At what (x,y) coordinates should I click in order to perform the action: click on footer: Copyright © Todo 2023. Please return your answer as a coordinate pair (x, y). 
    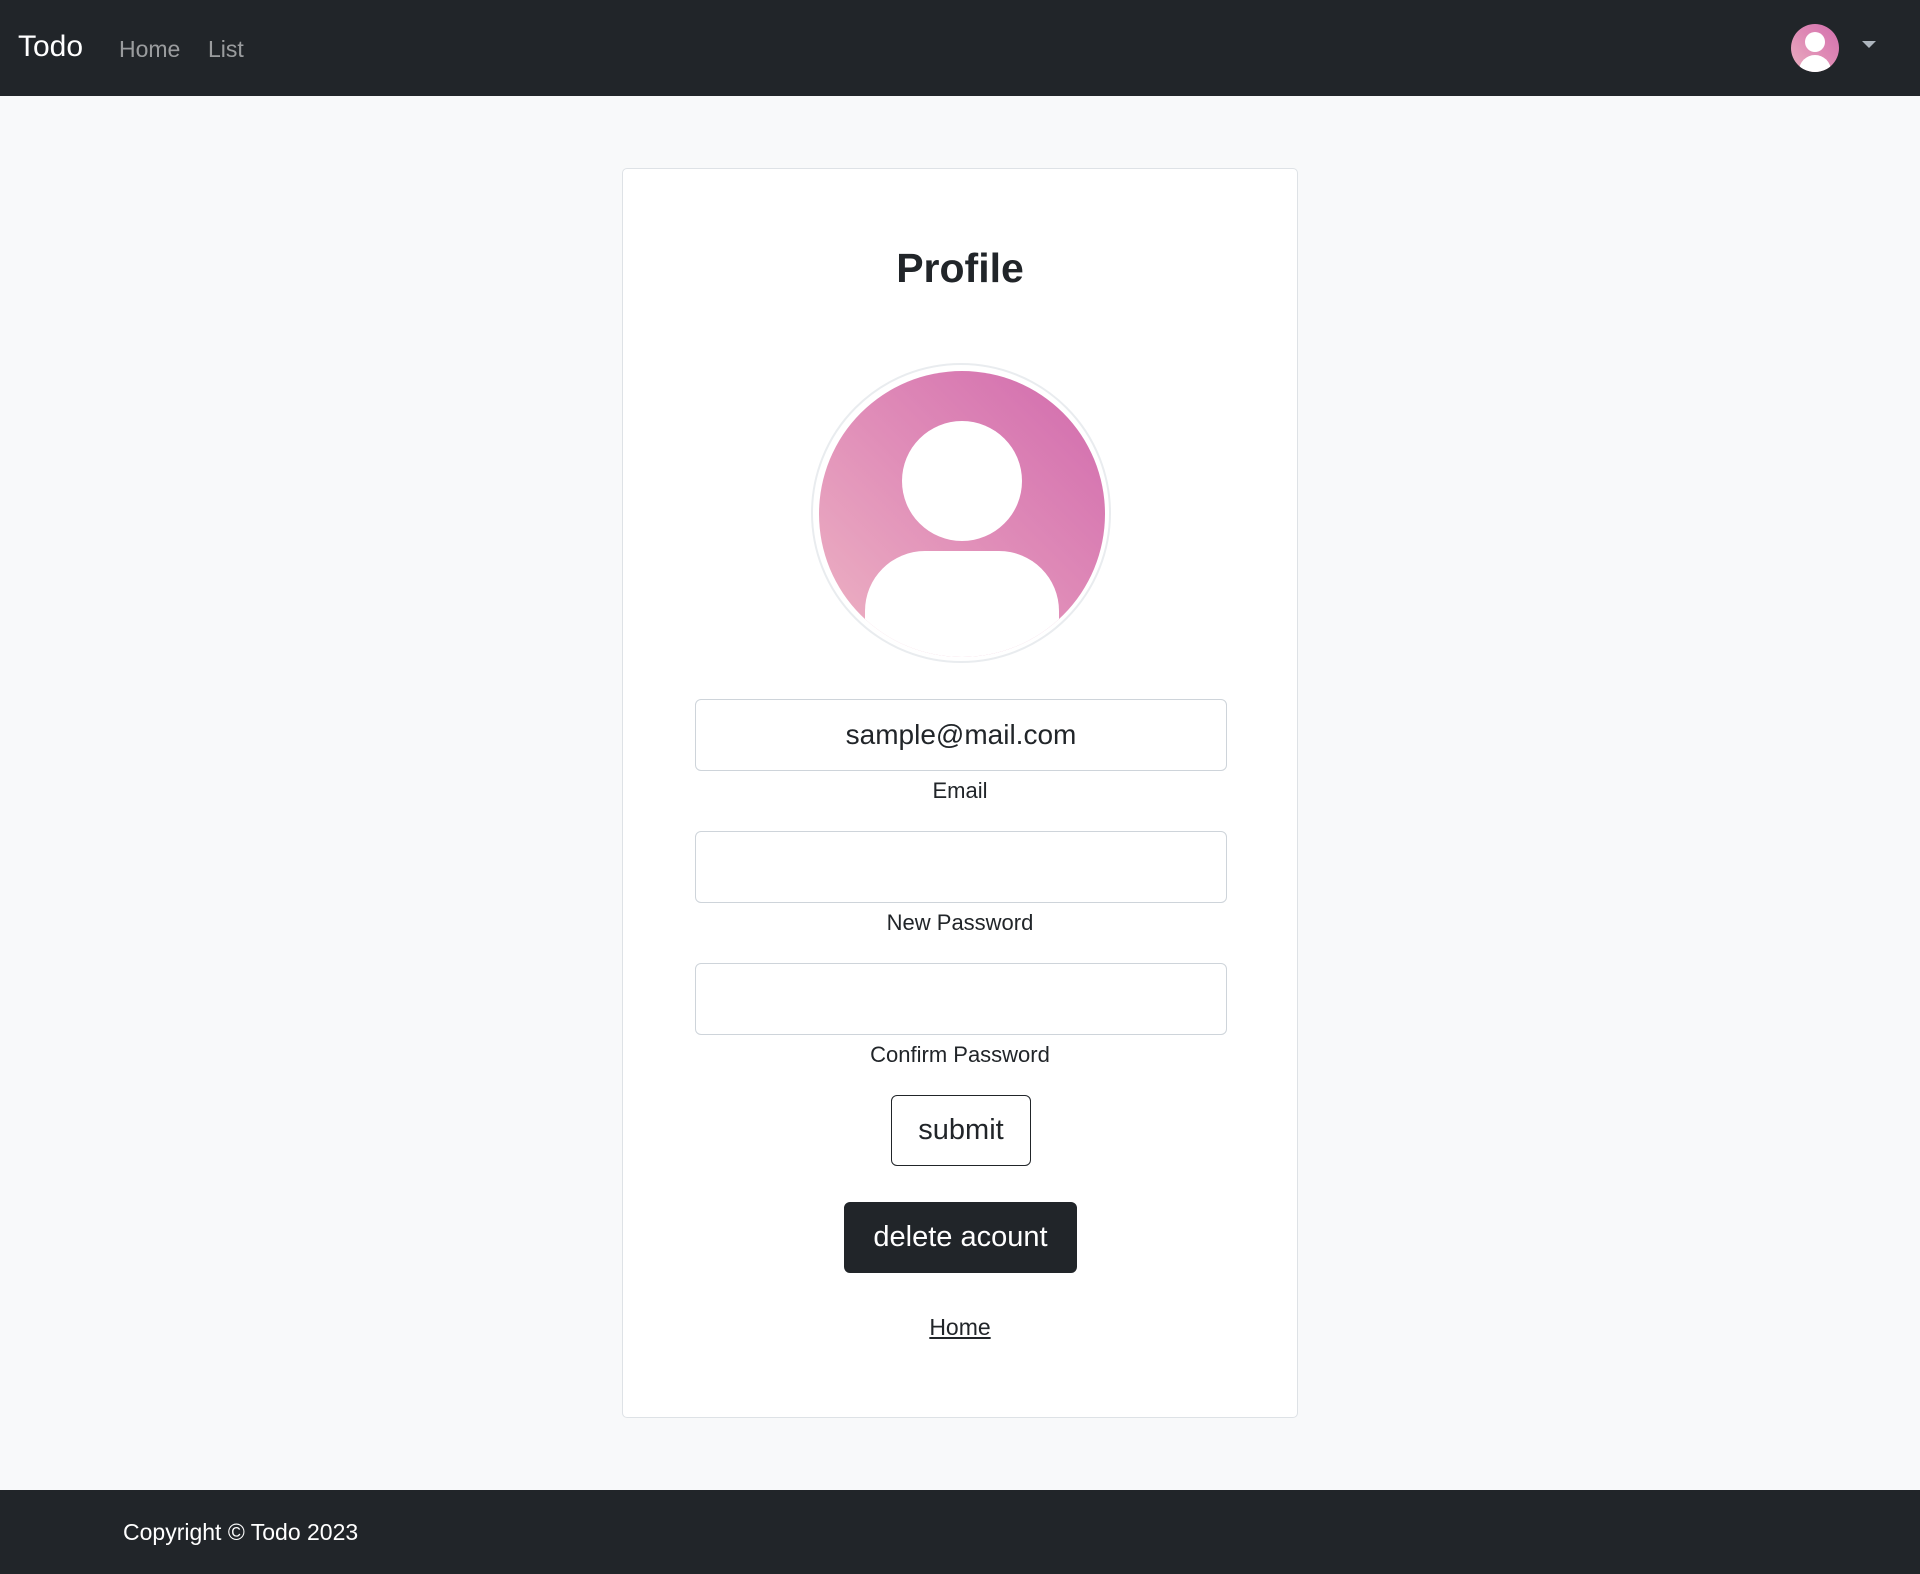
    Looking at the image, I should click on (960, 1532).